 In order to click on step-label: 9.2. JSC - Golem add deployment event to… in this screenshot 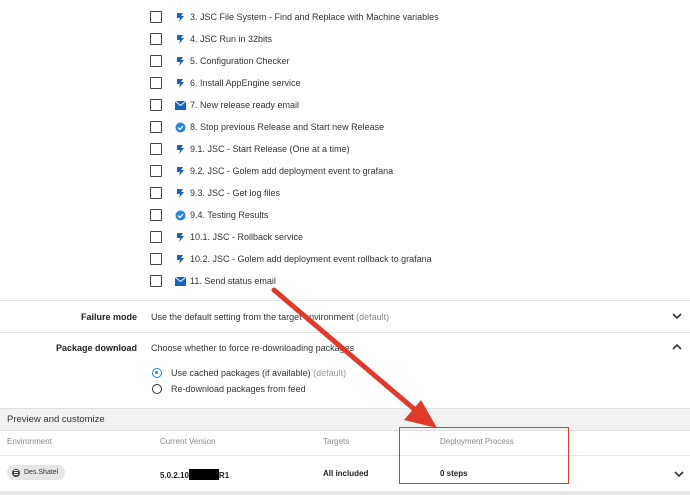, I will do `click(292, 171)`.